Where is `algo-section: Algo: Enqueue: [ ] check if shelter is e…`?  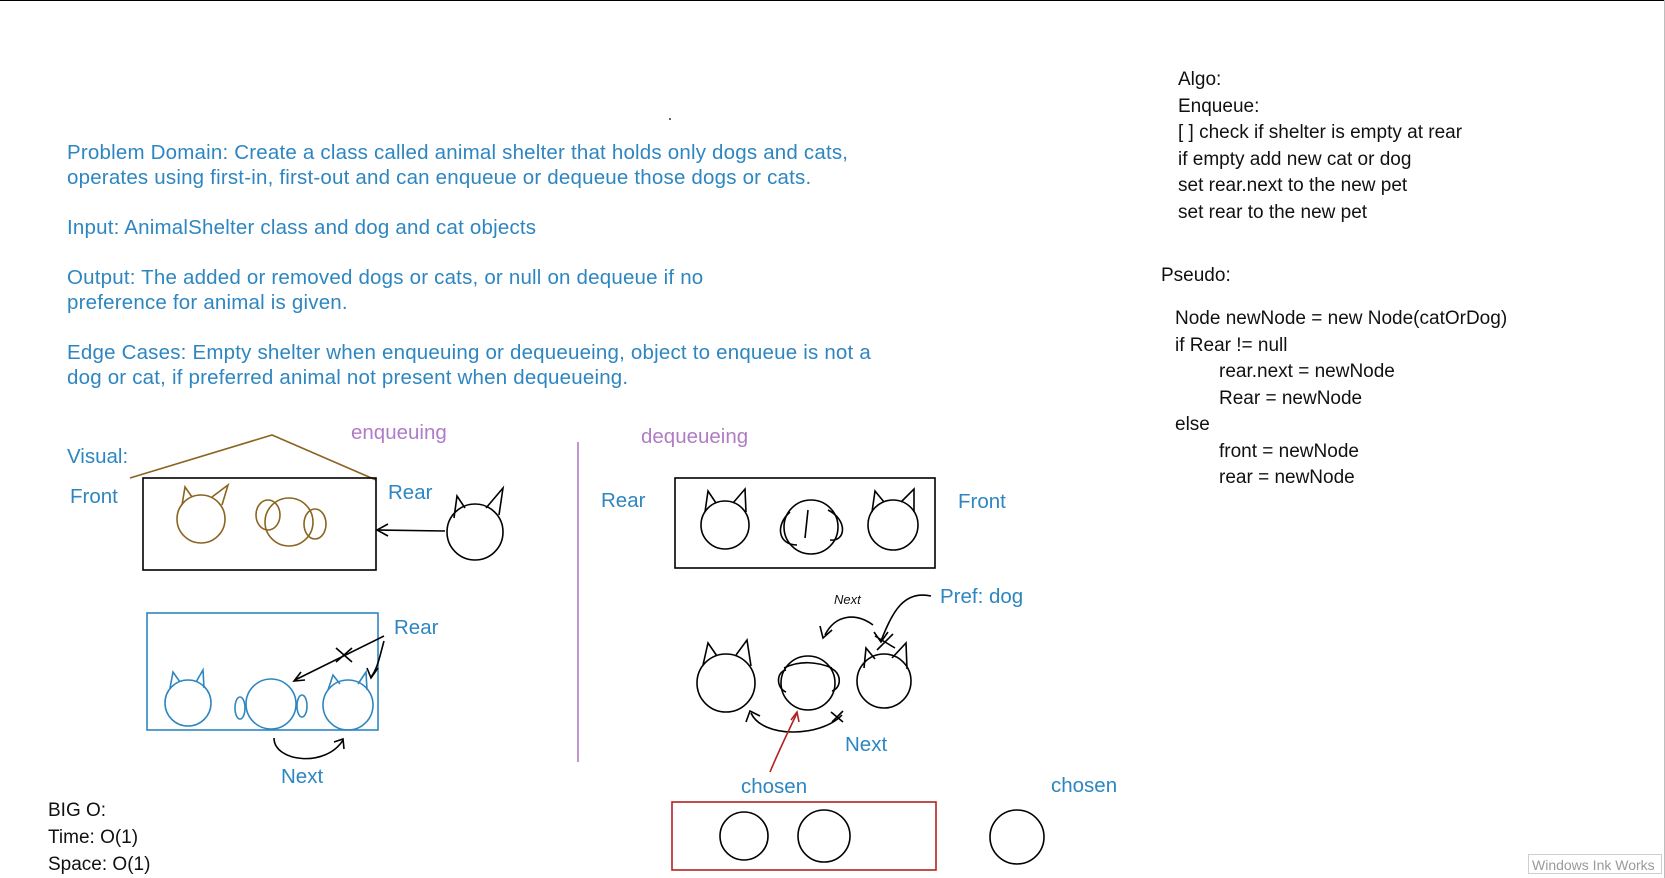
algo-section: Algo: Enqueue: [ ] check if shelter is e… is located at coordinates (1320, 146).